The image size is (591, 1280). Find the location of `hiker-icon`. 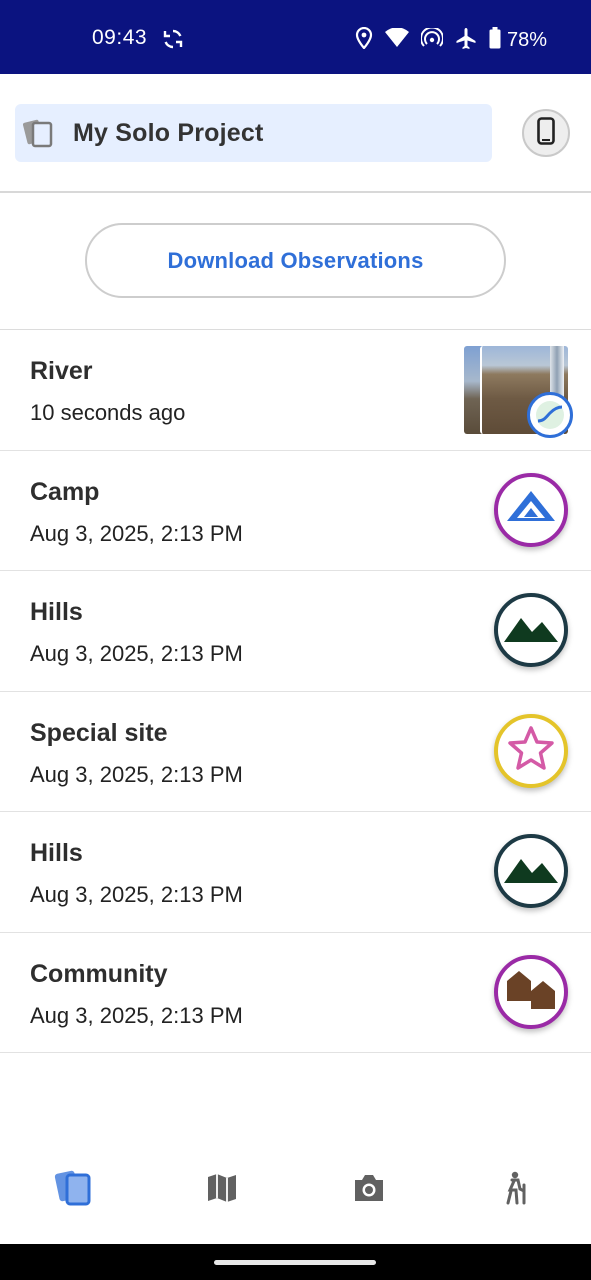

hiker-icon is located at coordinates (516, 1190).